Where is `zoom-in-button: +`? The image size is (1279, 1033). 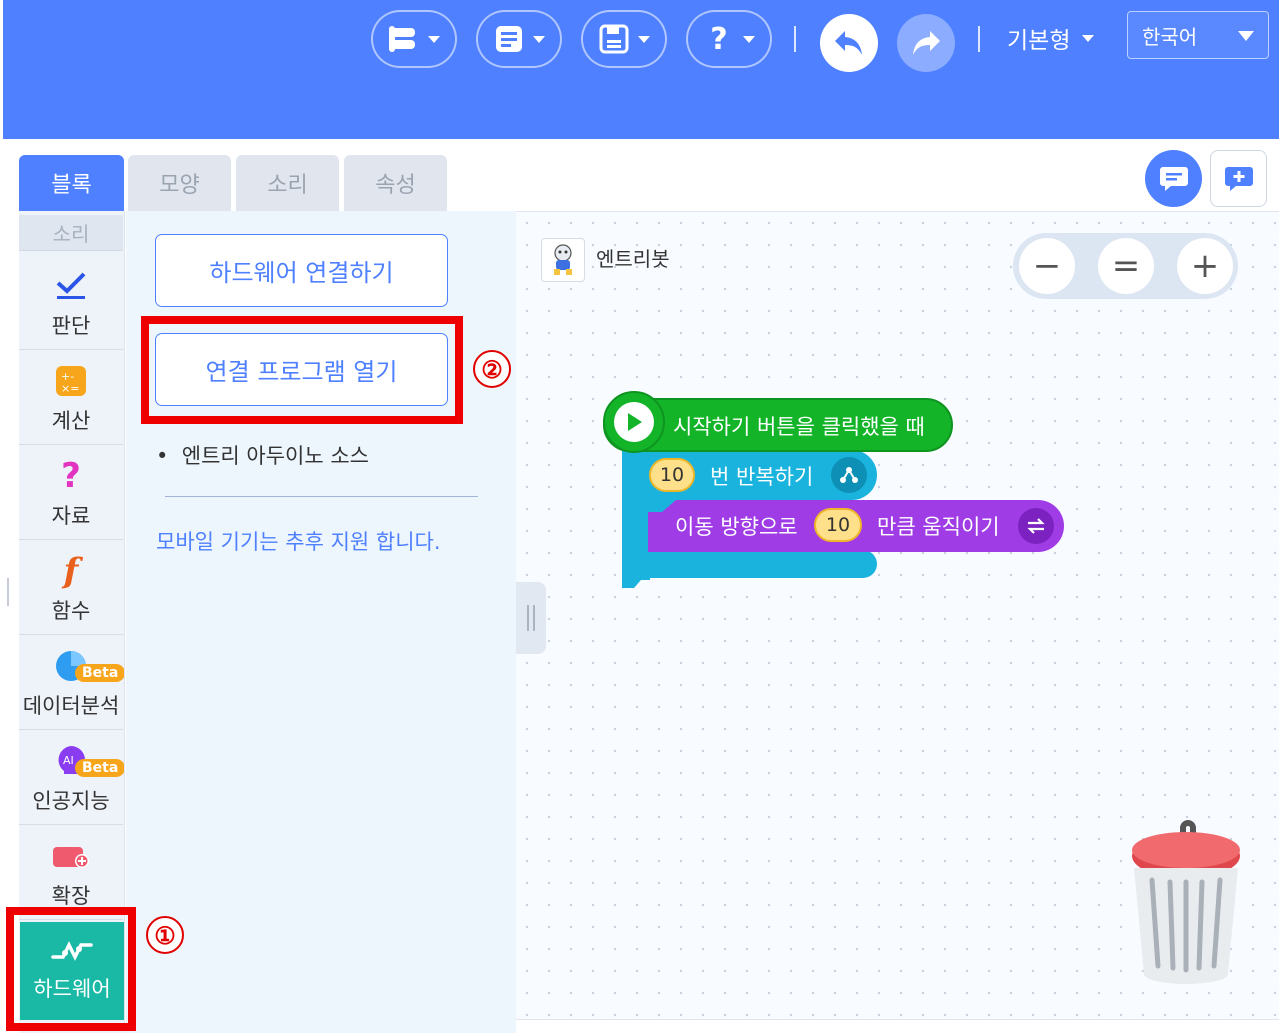 zoom-in-button: + is located at coordinates (1205, 266).